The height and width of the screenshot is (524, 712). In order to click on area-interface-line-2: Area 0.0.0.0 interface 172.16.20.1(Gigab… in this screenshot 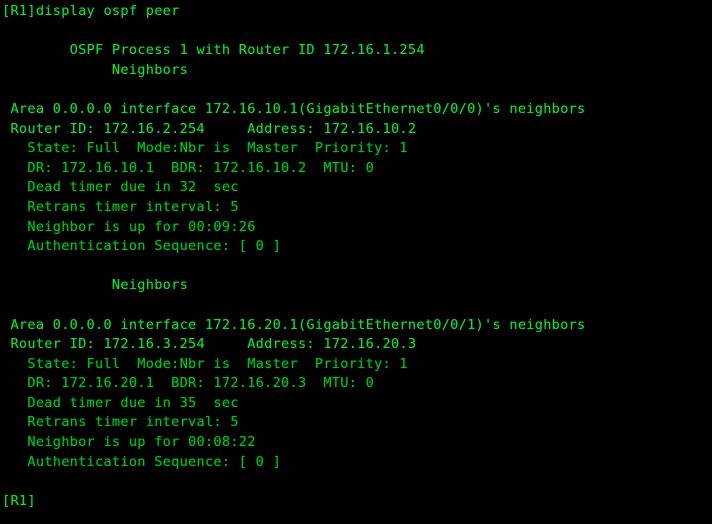, I will do `click(294, 324)`.